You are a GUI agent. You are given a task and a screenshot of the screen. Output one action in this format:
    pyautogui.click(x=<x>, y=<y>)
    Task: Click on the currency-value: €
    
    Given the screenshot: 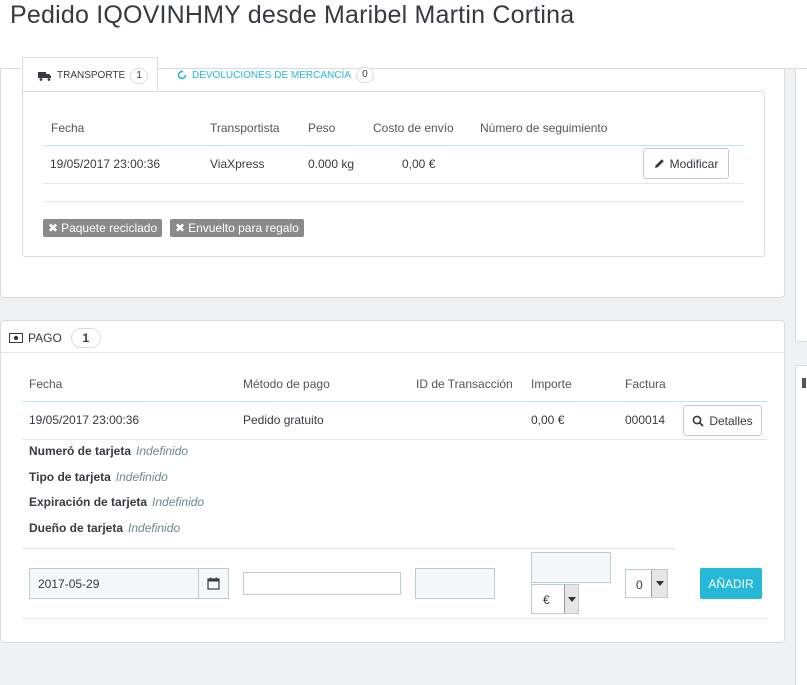 What is the action you would take?
    pyautogui.click(x=546, y=600)
    